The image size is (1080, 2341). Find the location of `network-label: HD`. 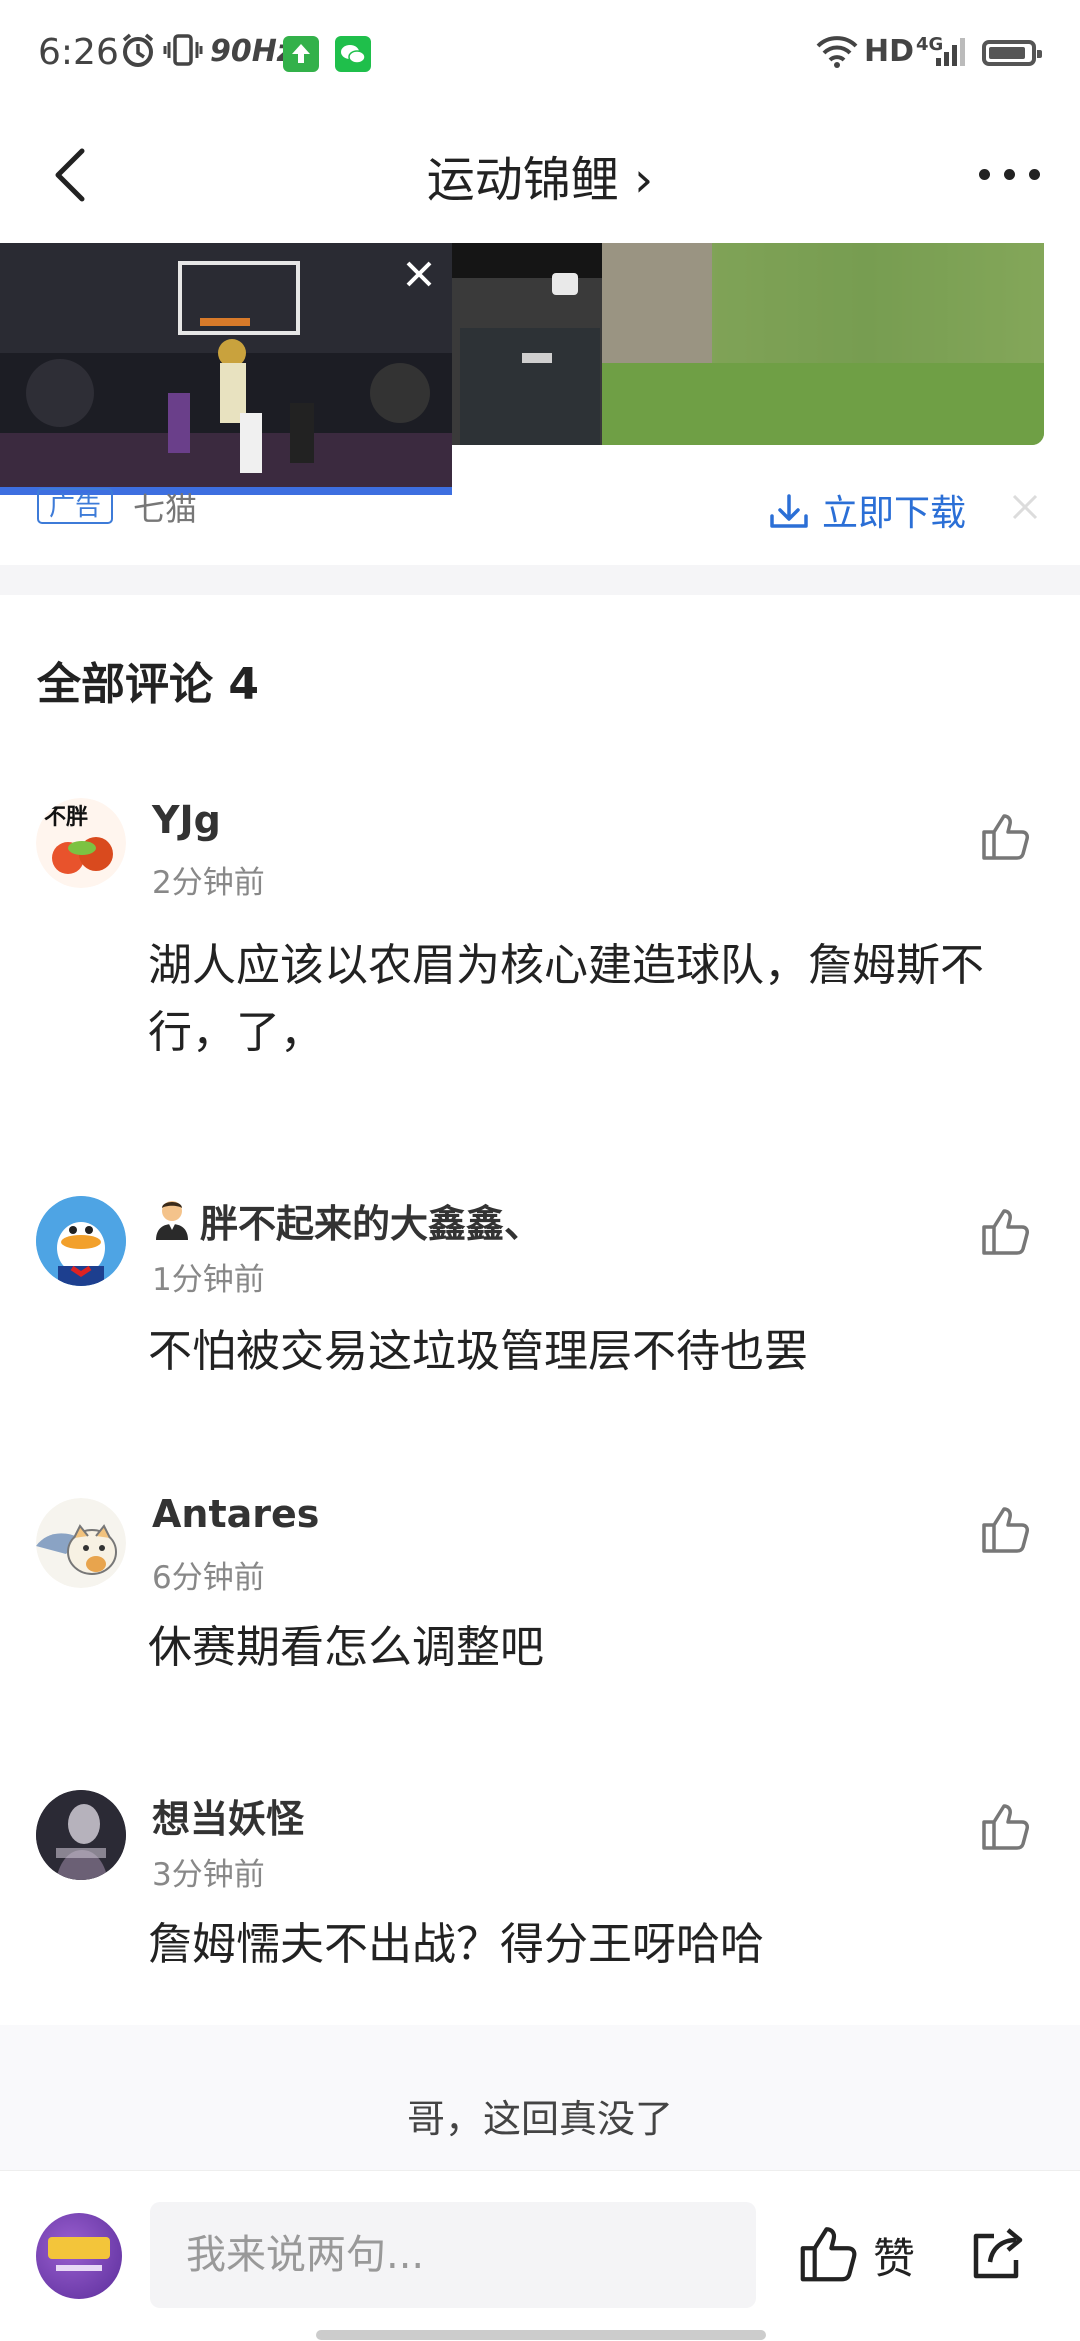

network-label: HD is located at coordinates (889, 51).